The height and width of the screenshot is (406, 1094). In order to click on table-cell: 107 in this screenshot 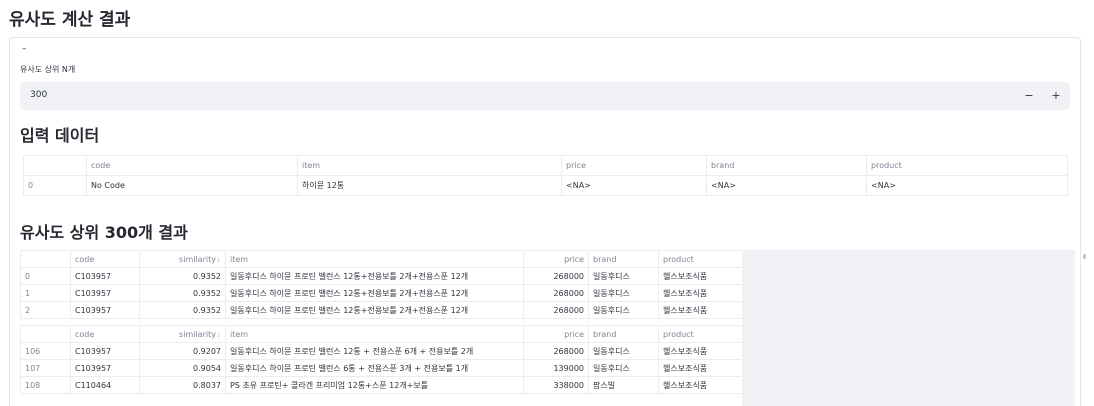, I will do `click(45, 368)`.